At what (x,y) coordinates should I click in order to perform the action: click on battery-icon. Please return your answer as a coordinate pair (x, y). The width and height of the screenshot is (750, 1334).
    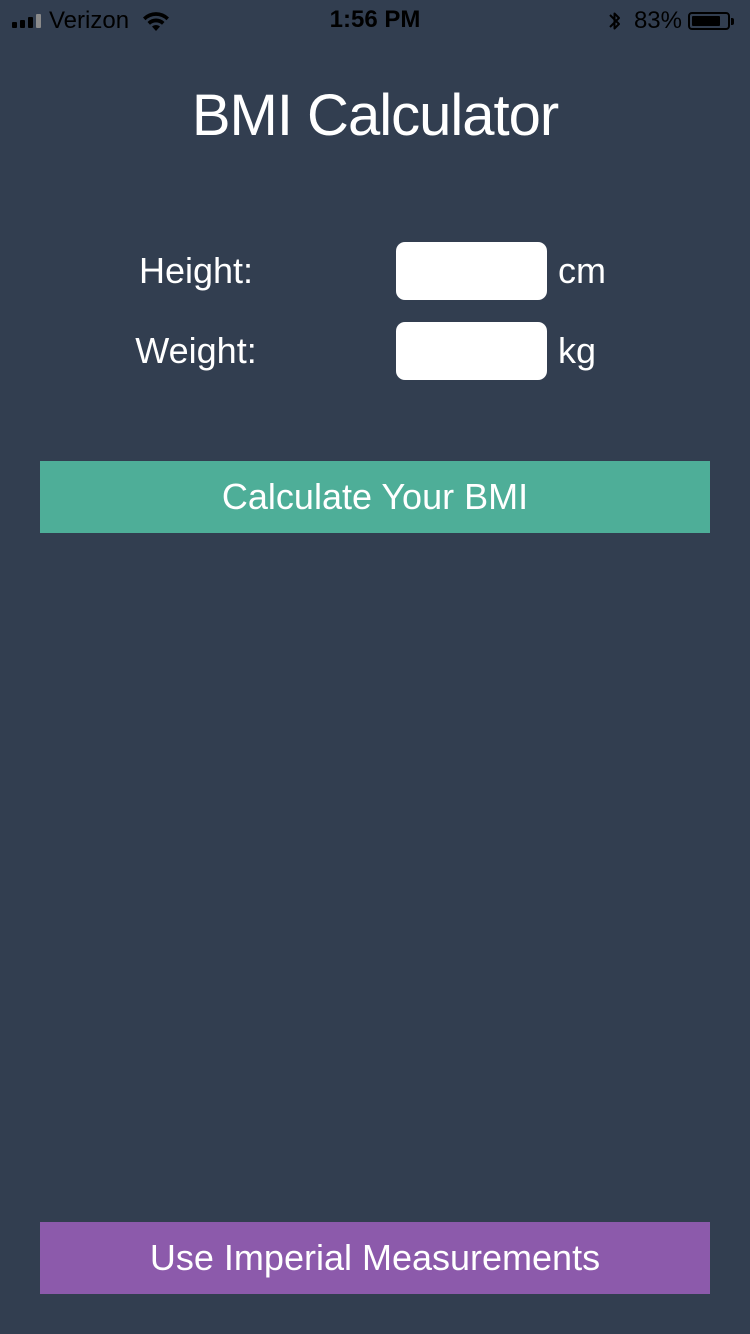
    Looking at the image, I should click on (711, 21).